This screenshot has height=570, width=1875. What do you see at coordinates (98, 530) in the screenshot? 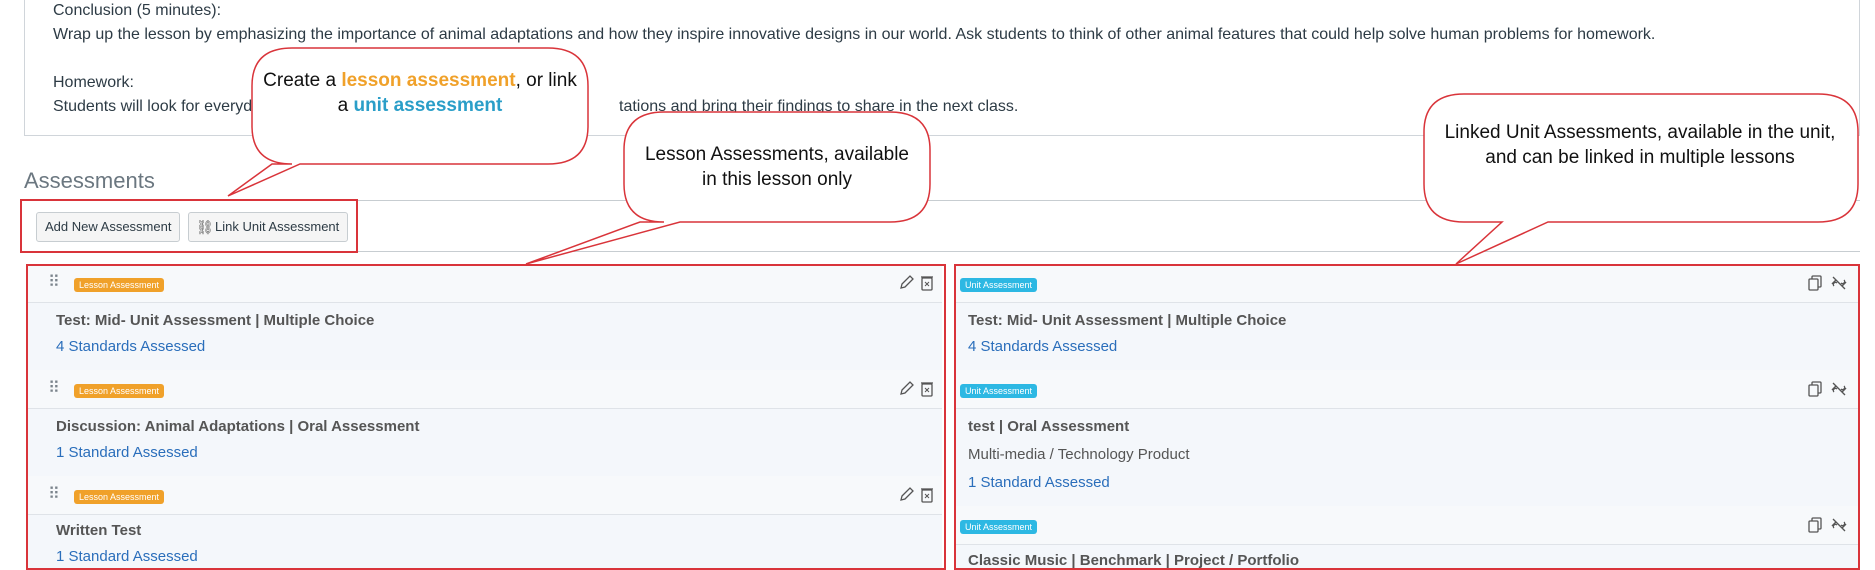
I see `lesson-assessment-title: Written Test` at bounding box center [98, 530].